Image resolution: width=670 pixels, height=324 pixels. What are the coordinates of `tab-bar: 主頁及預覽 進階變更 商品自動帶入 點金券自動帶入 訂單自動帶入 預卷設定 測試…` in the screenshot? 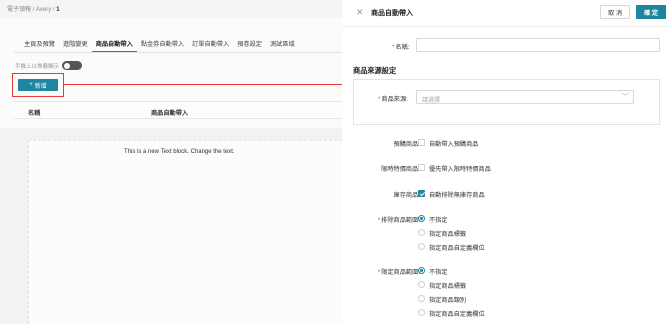 It's located at (159, 46).